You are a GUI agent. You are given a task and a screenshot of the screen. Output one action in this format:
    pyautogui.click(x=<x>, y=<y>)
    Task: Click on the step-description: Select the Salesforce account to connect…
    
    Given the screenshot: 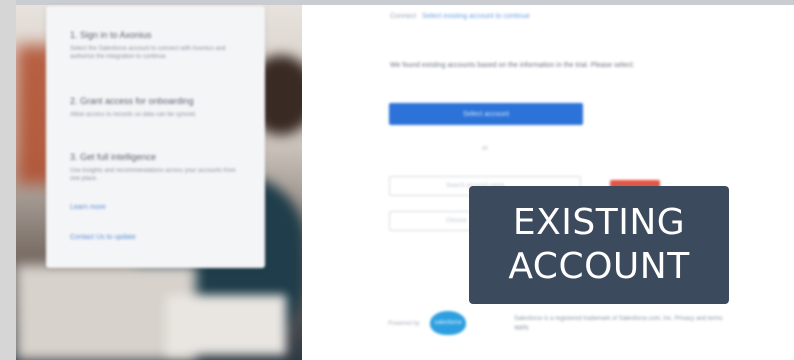 What is the action you would take?
    pyautogui.click(x=148, y=53)
    